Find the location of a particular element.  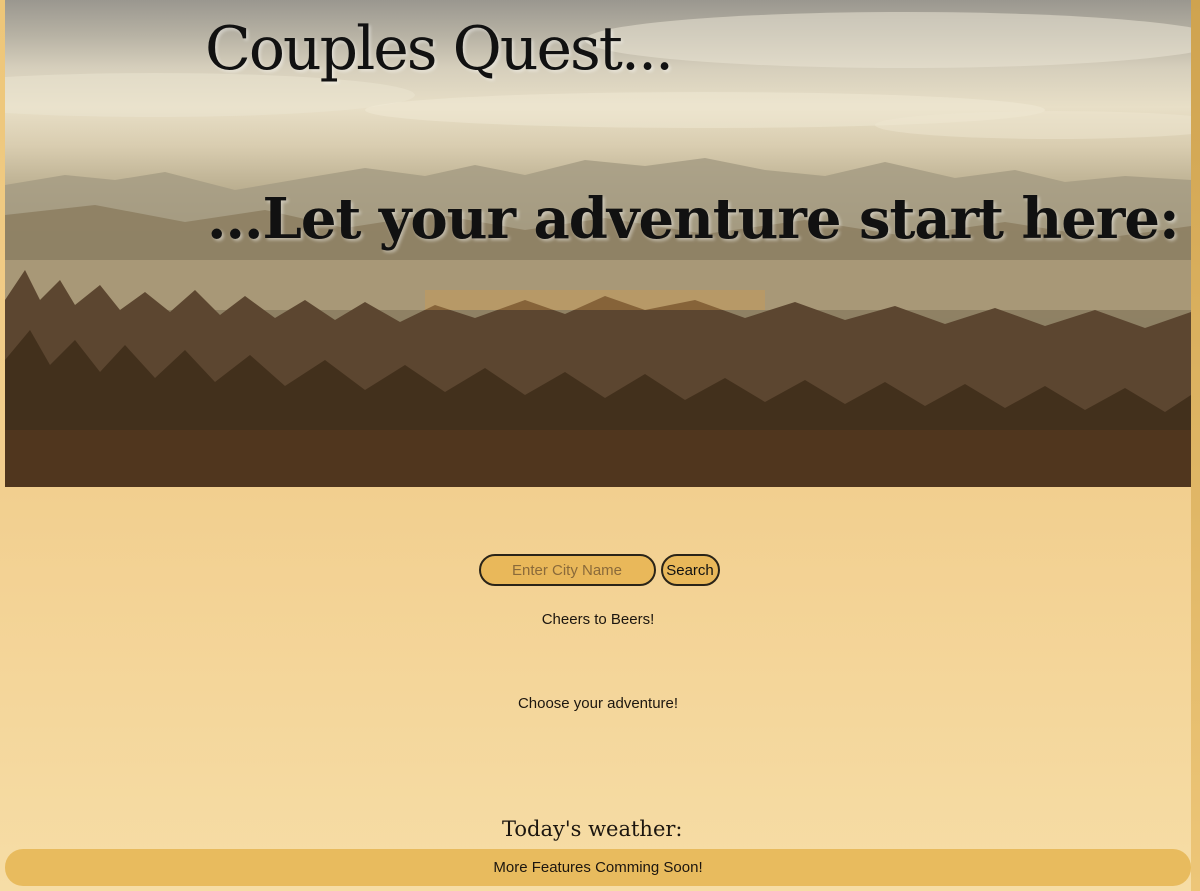

footer-text: More Features Comming Soon! is located at coordinates (598, 867).